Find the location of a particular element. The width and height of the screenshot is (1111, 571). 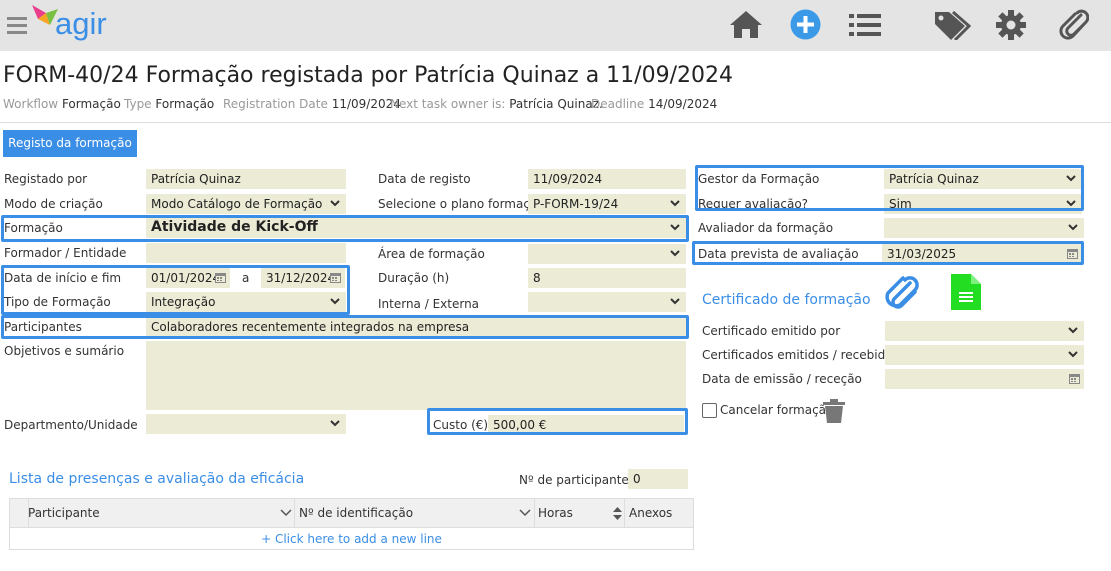

header-divider is located at coordinates (555, 122).